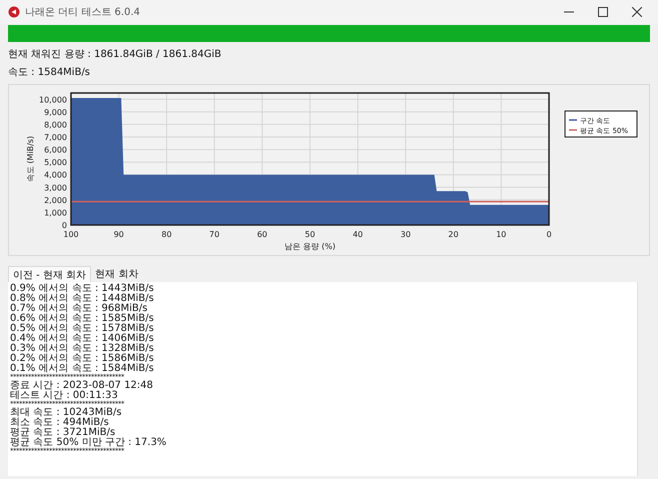  I want to click on app-icon, so click(14, 12).